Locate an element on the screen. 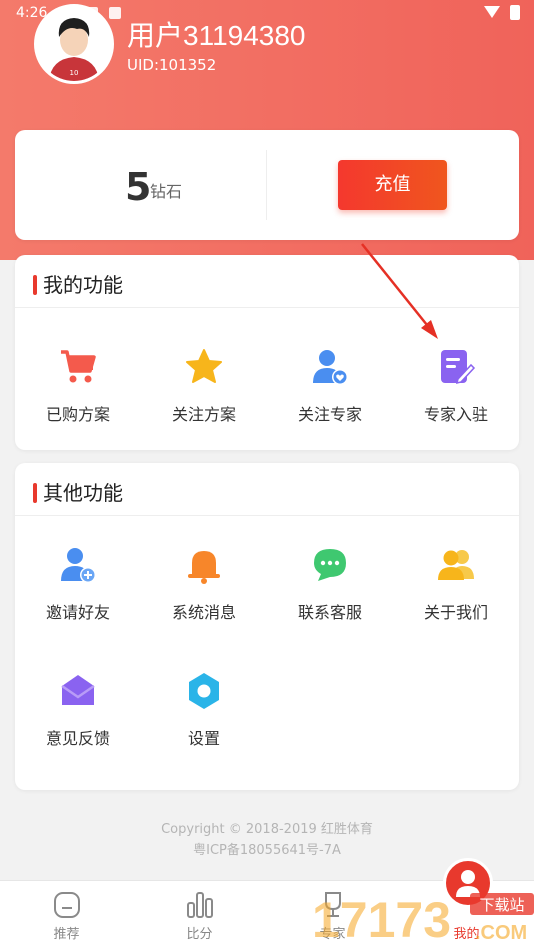 The width and height of the screenshot is (534, 950). username: 用户31194380 is located at coordinates (216, 35).